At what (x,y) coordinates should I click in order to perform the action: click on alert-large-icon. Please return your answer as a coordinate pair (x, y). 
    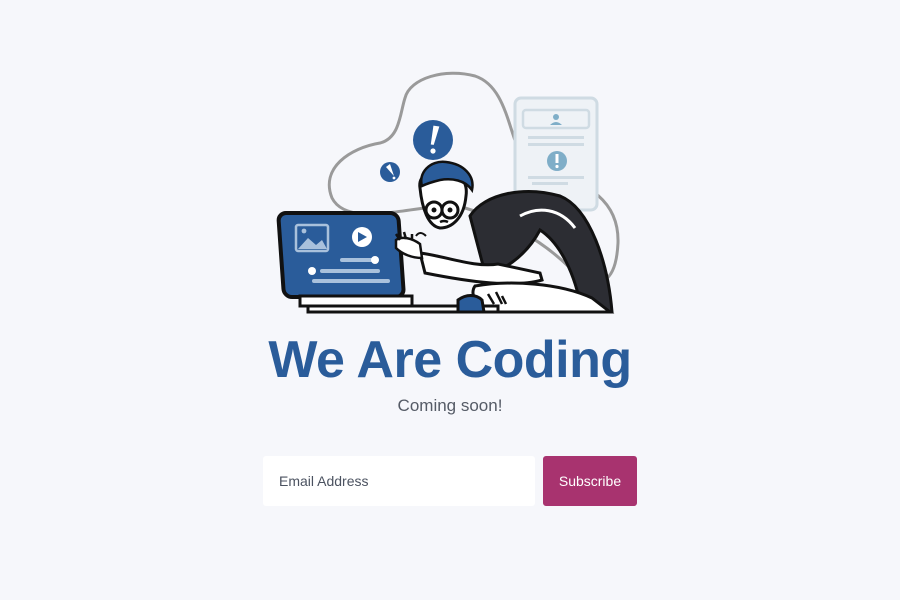
    Looking at the image, I should click on (433, 140).